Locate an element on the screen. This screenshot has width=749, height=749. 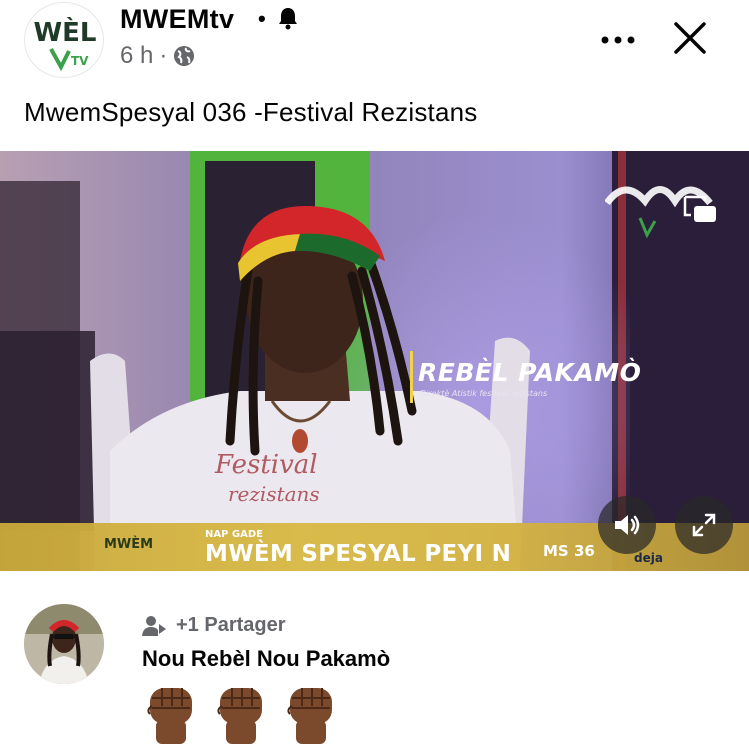
page-name: MWEMtv is located at coordinates (177, 19).